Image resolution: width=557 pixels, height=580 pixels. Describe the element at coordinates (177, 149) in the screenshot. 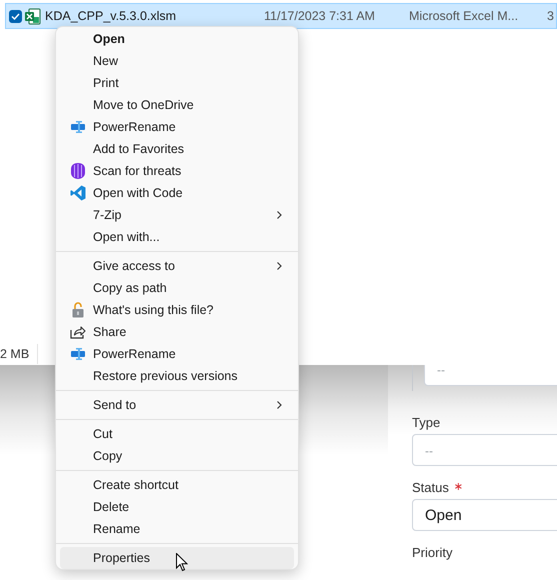

I see `menu-item: Add to Favorites` at that location.